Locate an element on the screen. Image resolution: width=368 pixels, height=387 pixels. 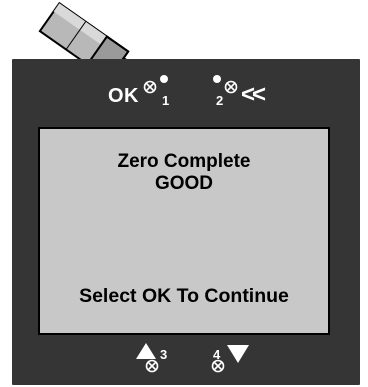
instruction-text: Select OK To Continue is located at coordinates (184, 296).